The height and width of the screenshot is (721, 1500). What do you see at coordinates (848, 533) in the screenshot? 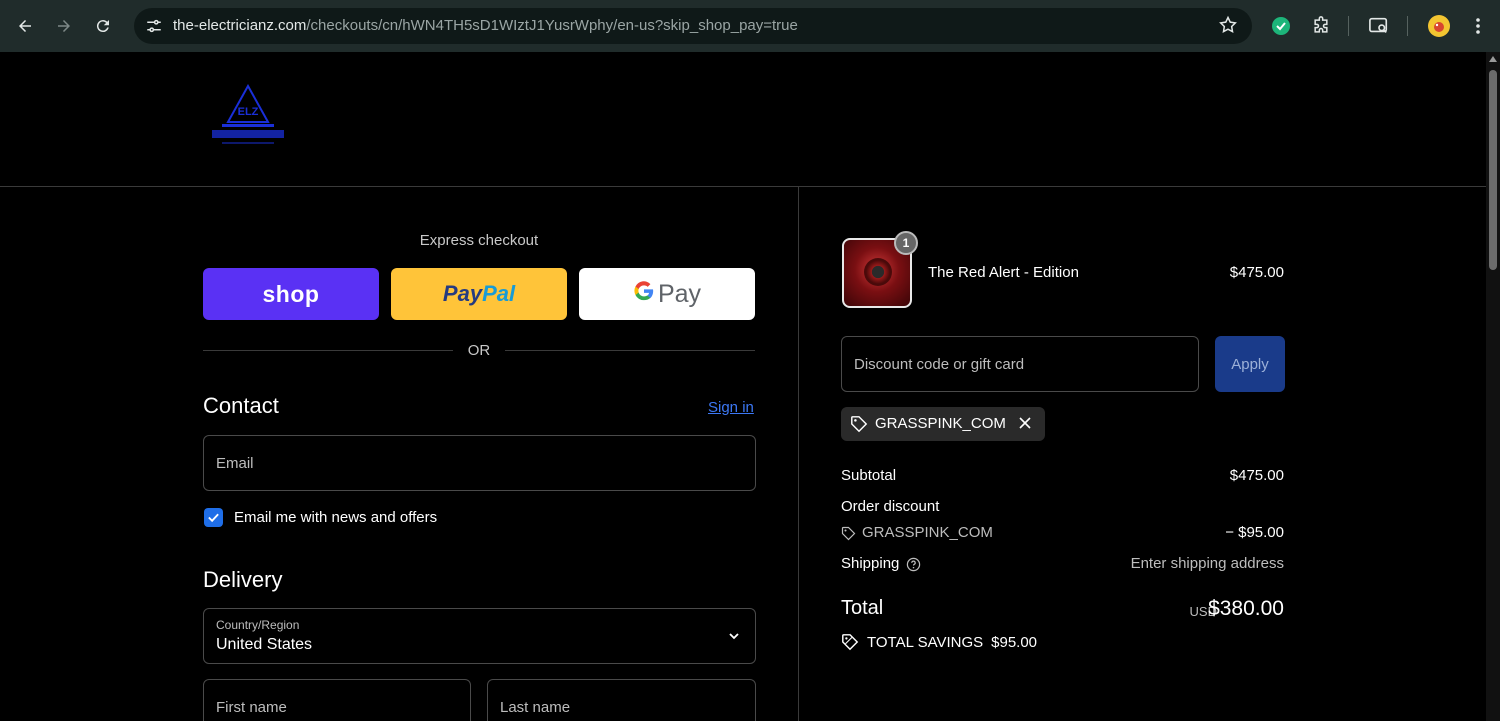
I see `discount-tag-icon` at bounding box center [848, 533].